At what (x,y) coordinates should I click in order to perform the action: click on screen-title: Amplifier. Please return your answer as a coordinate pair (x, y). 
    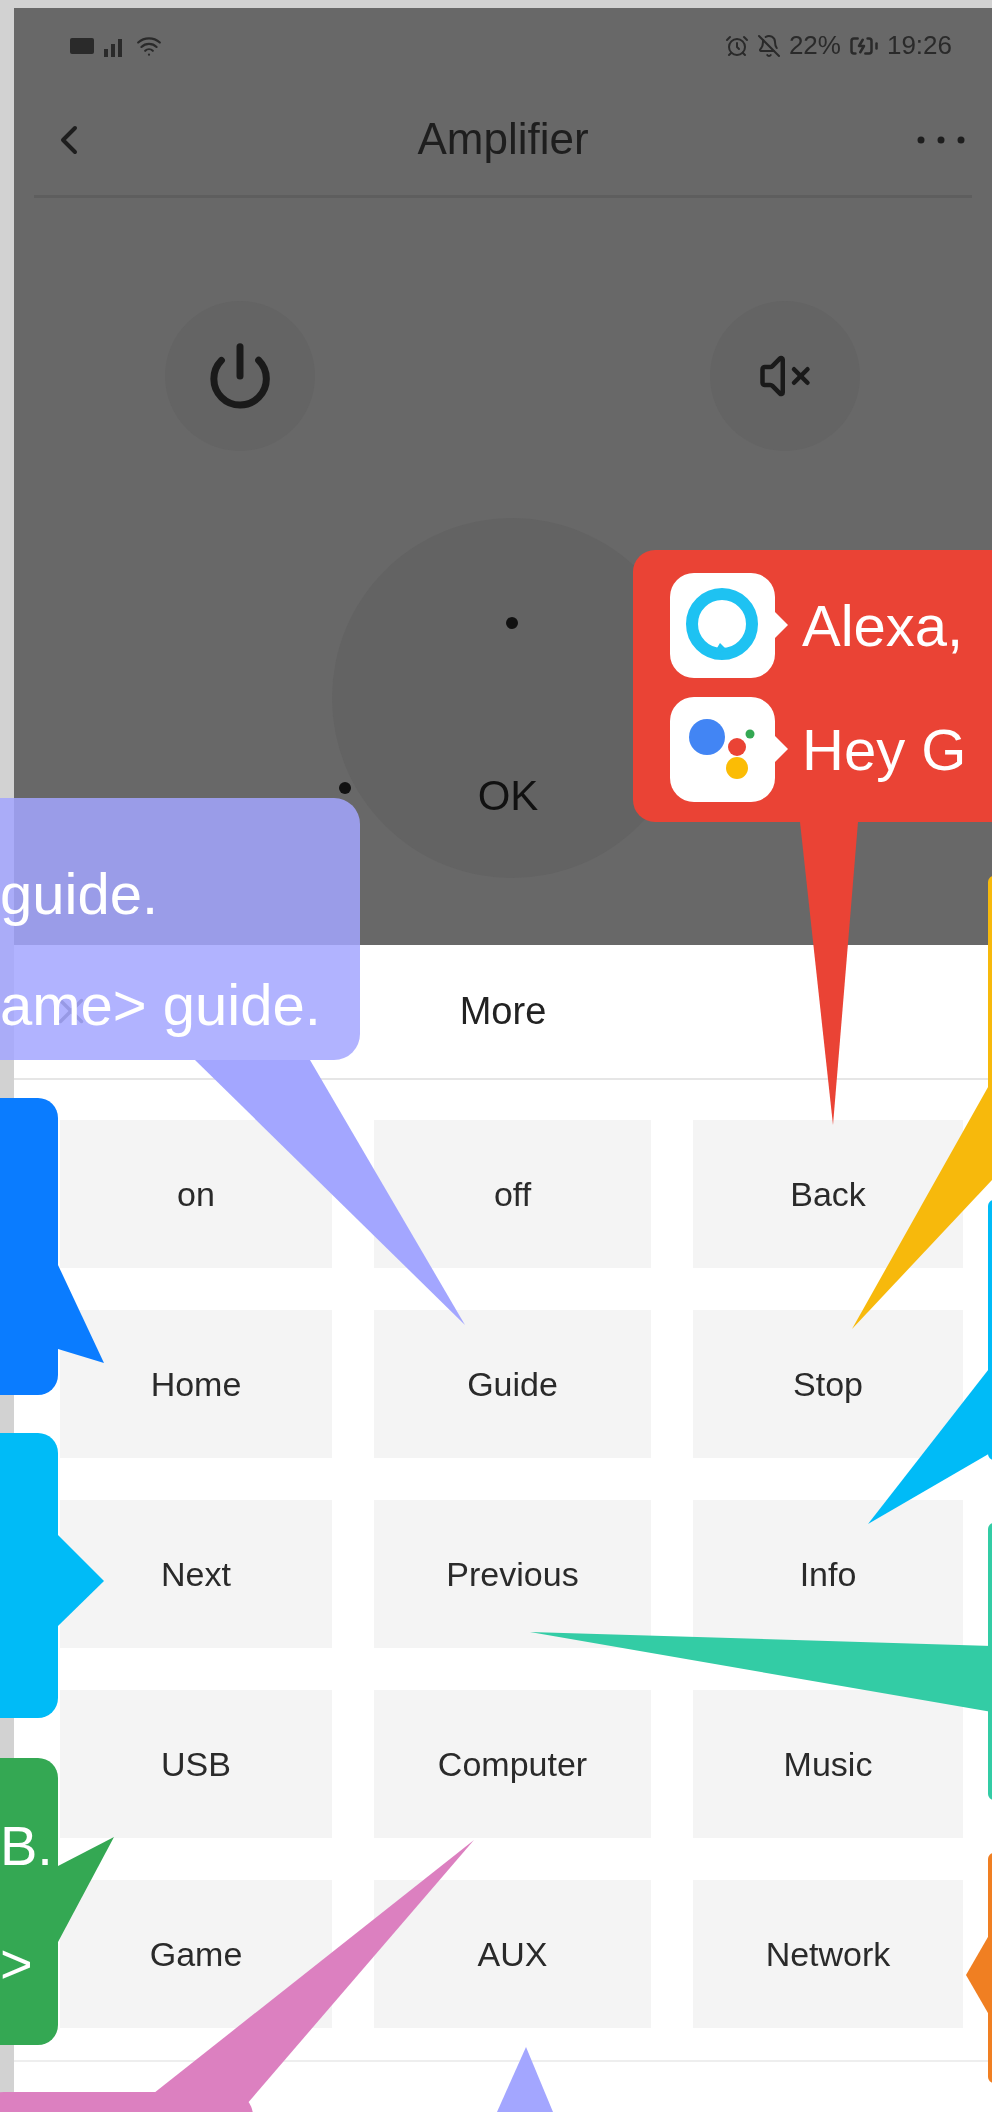
    Looking at the image, I should click on (503, 139).